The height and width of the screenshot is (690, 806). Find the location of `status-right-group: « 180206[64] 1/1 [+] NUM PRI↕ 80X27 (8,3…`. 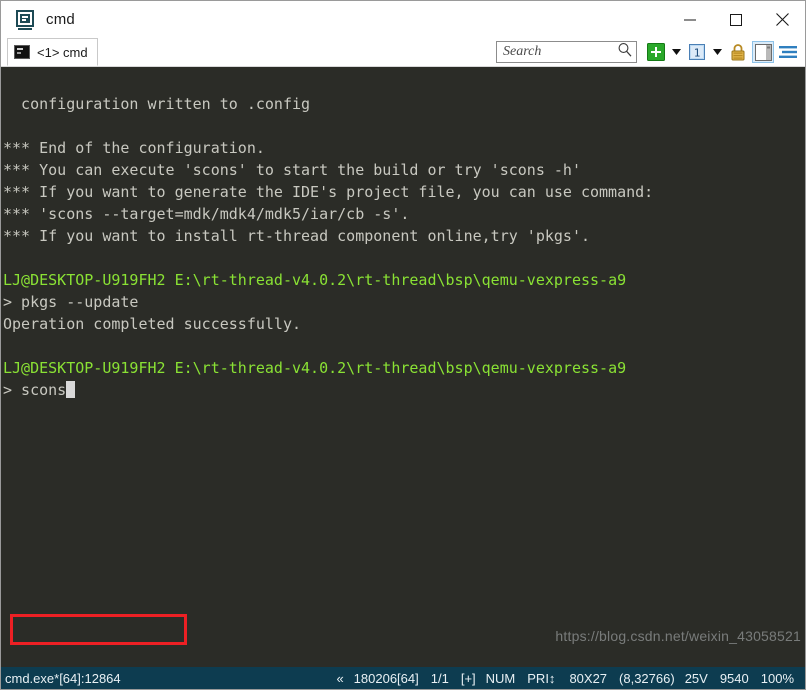

status-right-group: « 180206[64] 1/1 [+] NUM PRI↕ 80X27 (8,3… is located at coordinates (568, 678).